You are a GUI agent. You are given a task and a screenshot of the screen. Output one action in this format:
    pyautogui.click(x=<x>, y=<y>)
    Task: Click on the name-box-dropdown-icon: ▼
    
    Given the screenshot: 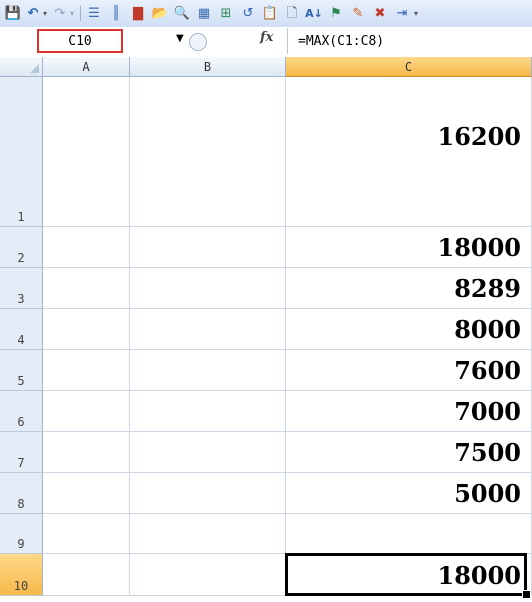 What is the action you would take?
    pyautogui.click(x=180, y=38)
    